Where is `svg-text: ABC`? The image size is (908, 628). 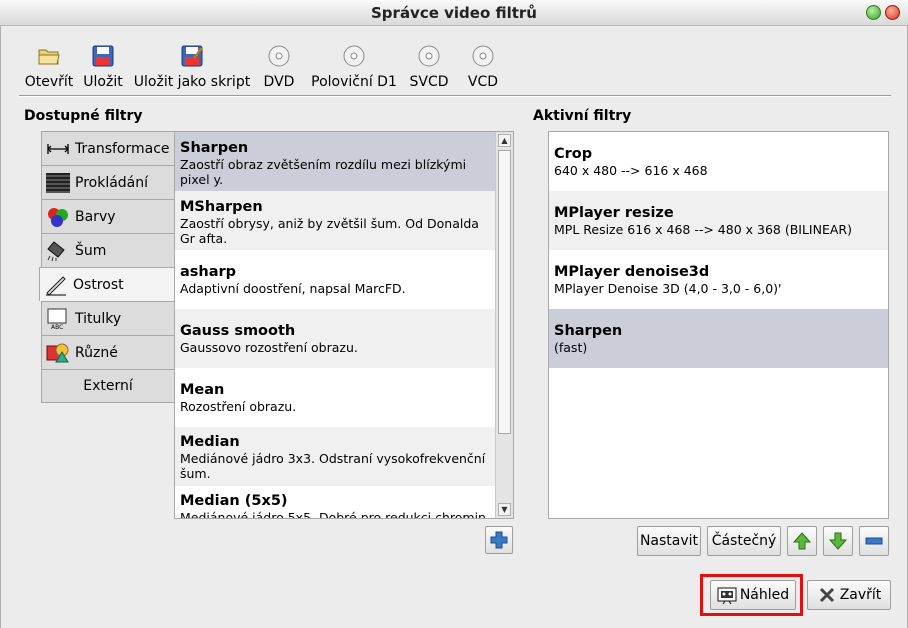 svg-text: ABC is located at coordinates (57, 327).